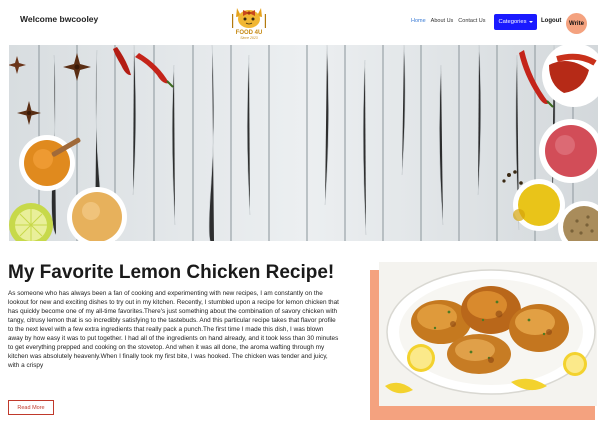  I want to click on categories-dropdown-button: Categories, so click(515, 22).